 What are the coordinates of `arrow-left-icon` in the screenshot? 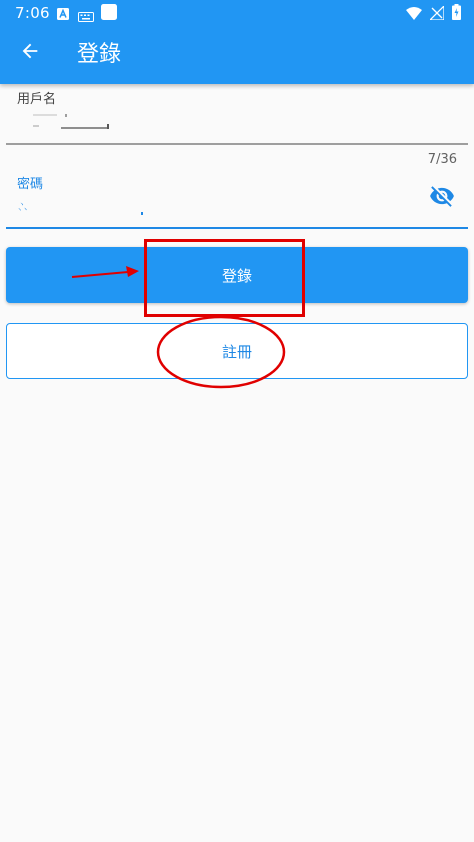 It's located at (30, 53).